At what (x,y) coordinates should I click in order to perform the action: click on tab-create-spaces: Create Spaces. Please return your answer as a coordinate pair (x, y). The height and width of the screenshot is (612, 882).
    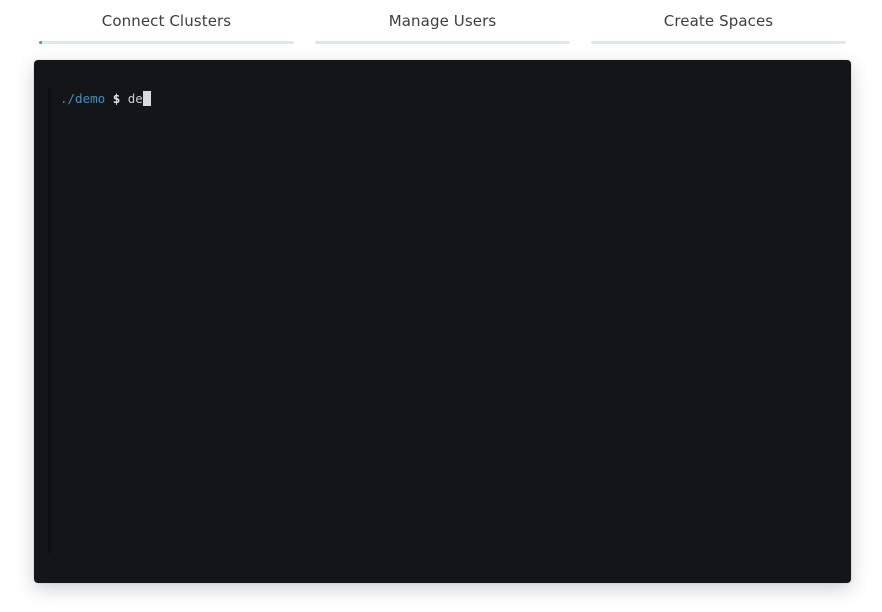
    Looking at the image, I should click on (718, 23).